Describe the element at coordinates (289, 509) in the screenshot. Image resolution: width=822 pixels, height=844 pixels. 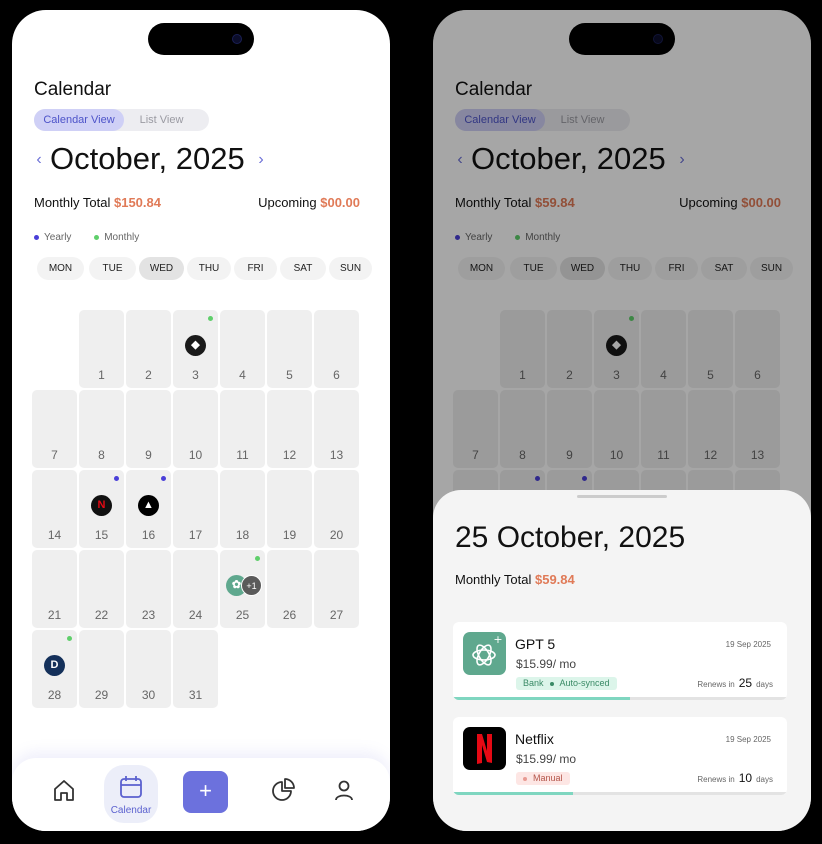
I see `calendar-day-19: 19` at that location.